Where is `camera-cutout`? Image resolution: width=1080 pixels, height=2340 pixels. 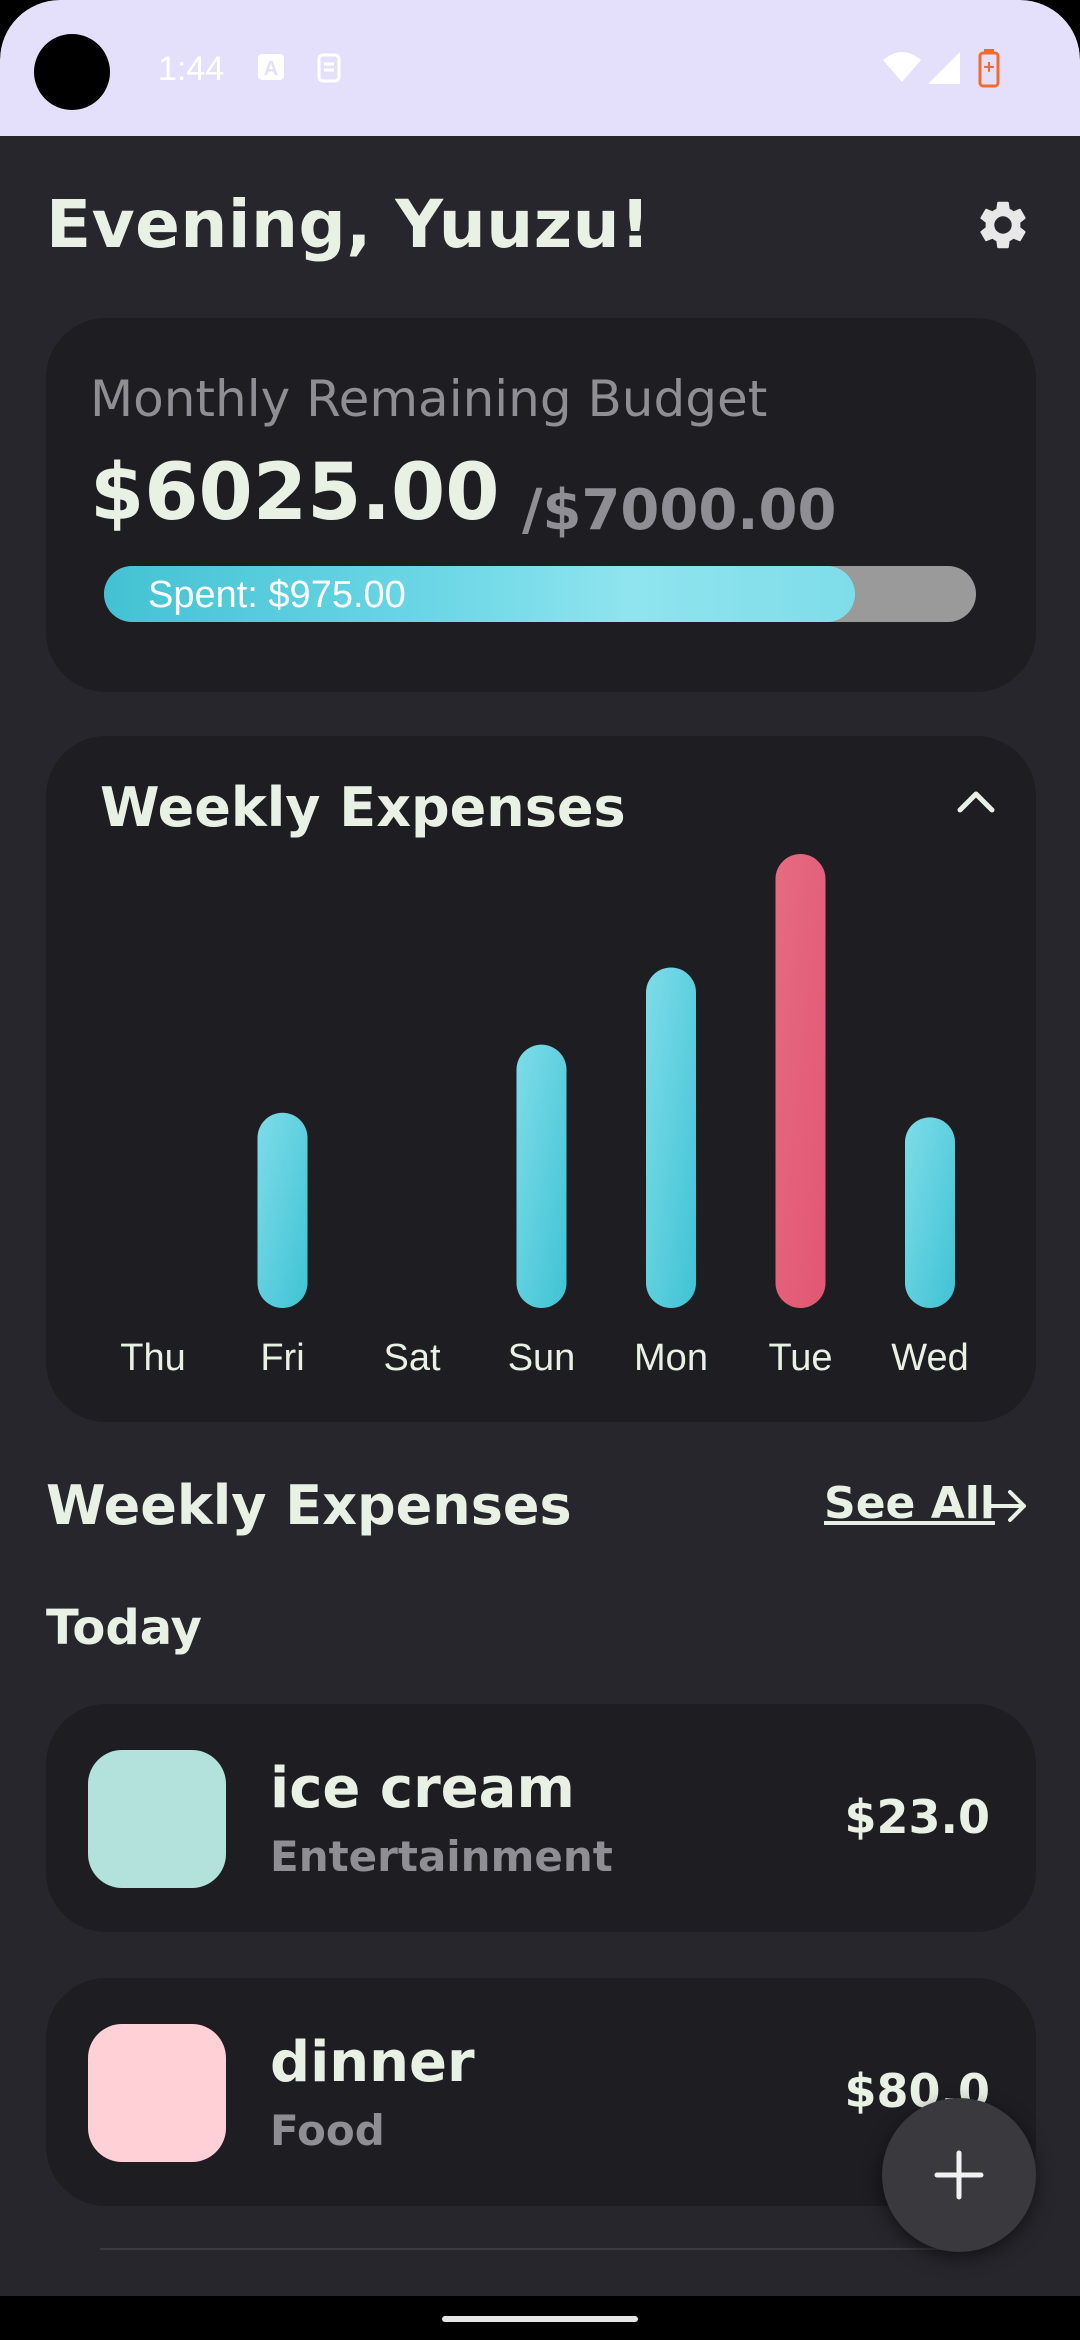
camera-cutout is located at coordinates (72, 72).